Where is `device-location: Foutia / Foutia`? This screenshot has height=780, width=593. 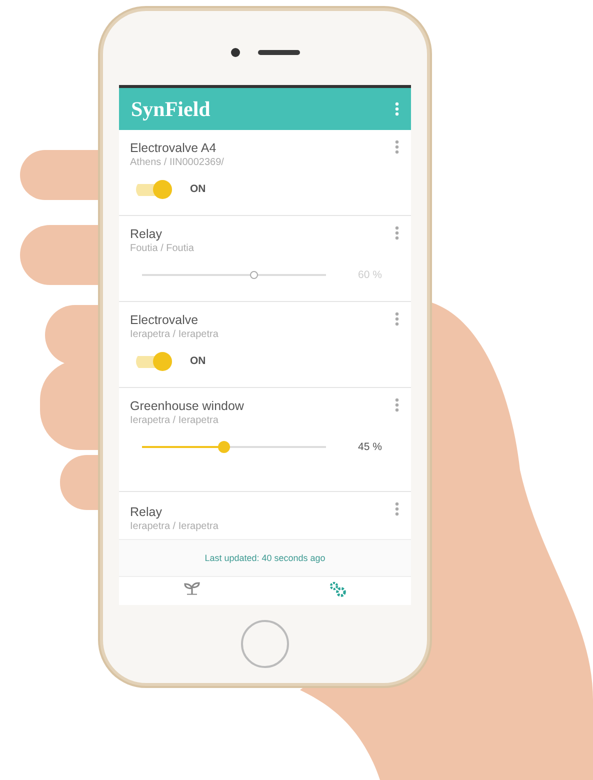 device-location: Foutia / Foutia is located at coordinates (162, 248).